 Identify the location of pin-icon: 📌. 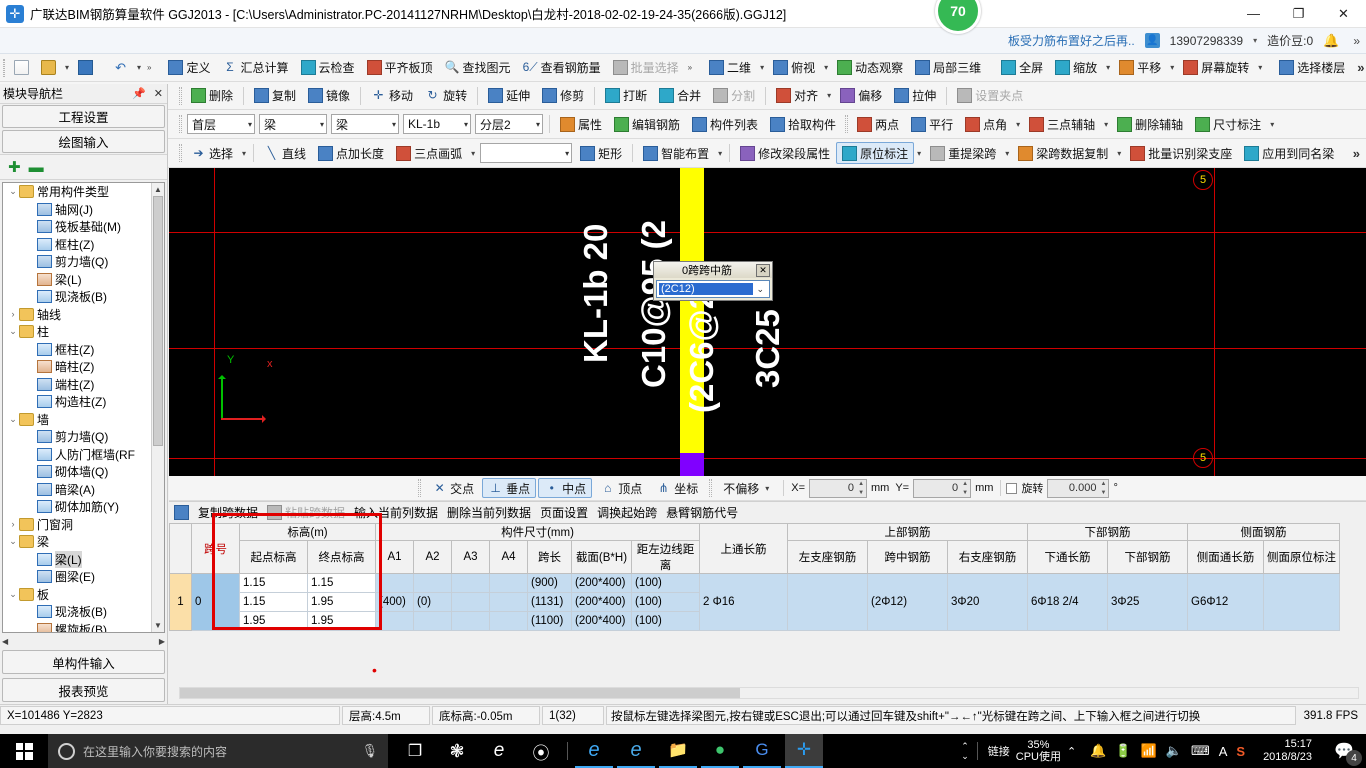
(139, 93).